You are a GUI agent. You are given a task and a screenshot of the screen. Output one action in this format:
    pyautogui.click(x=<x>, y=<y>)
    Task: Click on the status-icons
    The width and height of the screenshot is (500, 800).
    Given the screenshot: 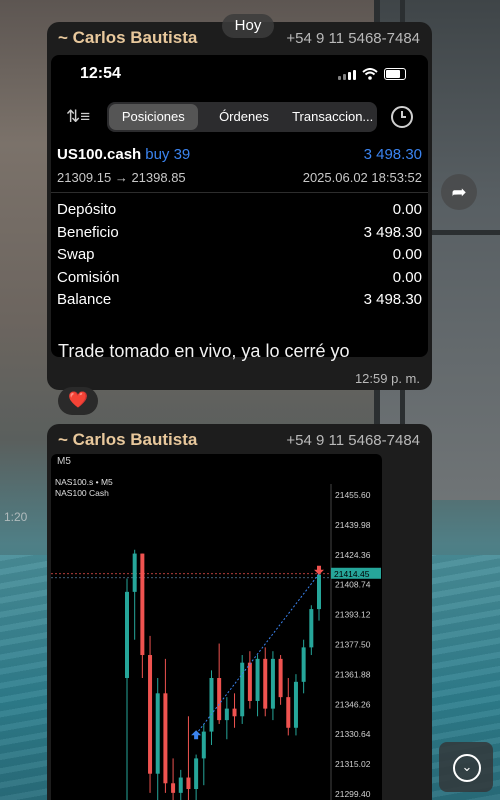 What is the action you would take?
    pyautogui.click(x=372, y=74)
    